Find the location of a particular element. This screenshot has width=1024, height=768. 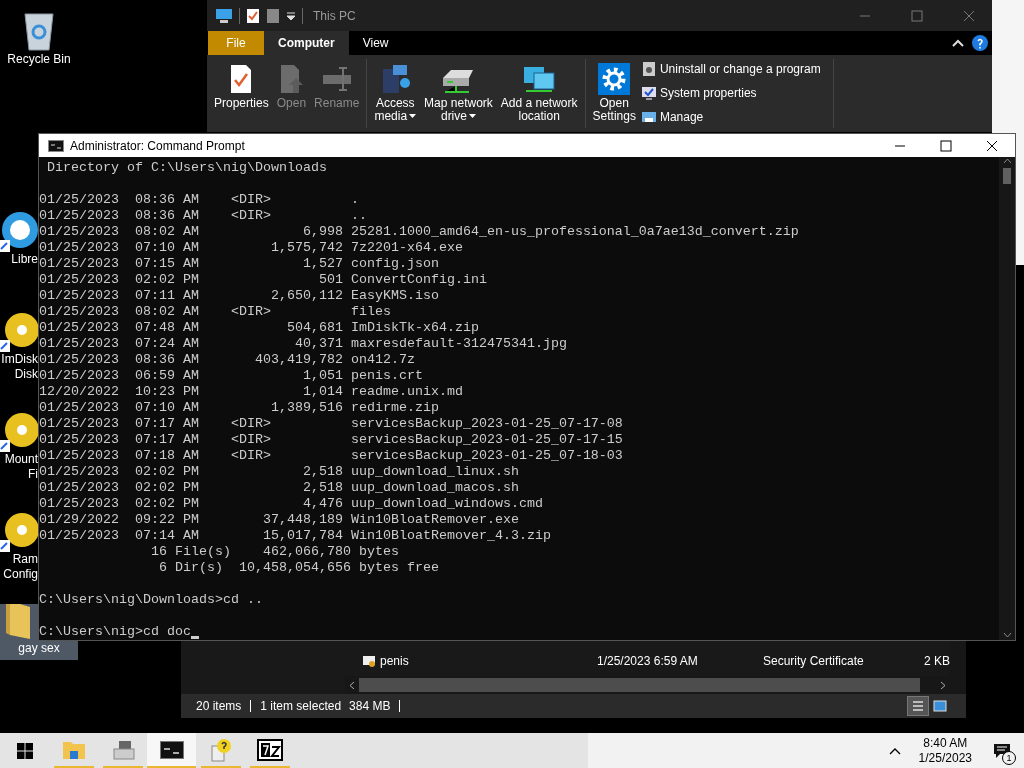

settings-gear-icon is located at coordinates (614, 79).